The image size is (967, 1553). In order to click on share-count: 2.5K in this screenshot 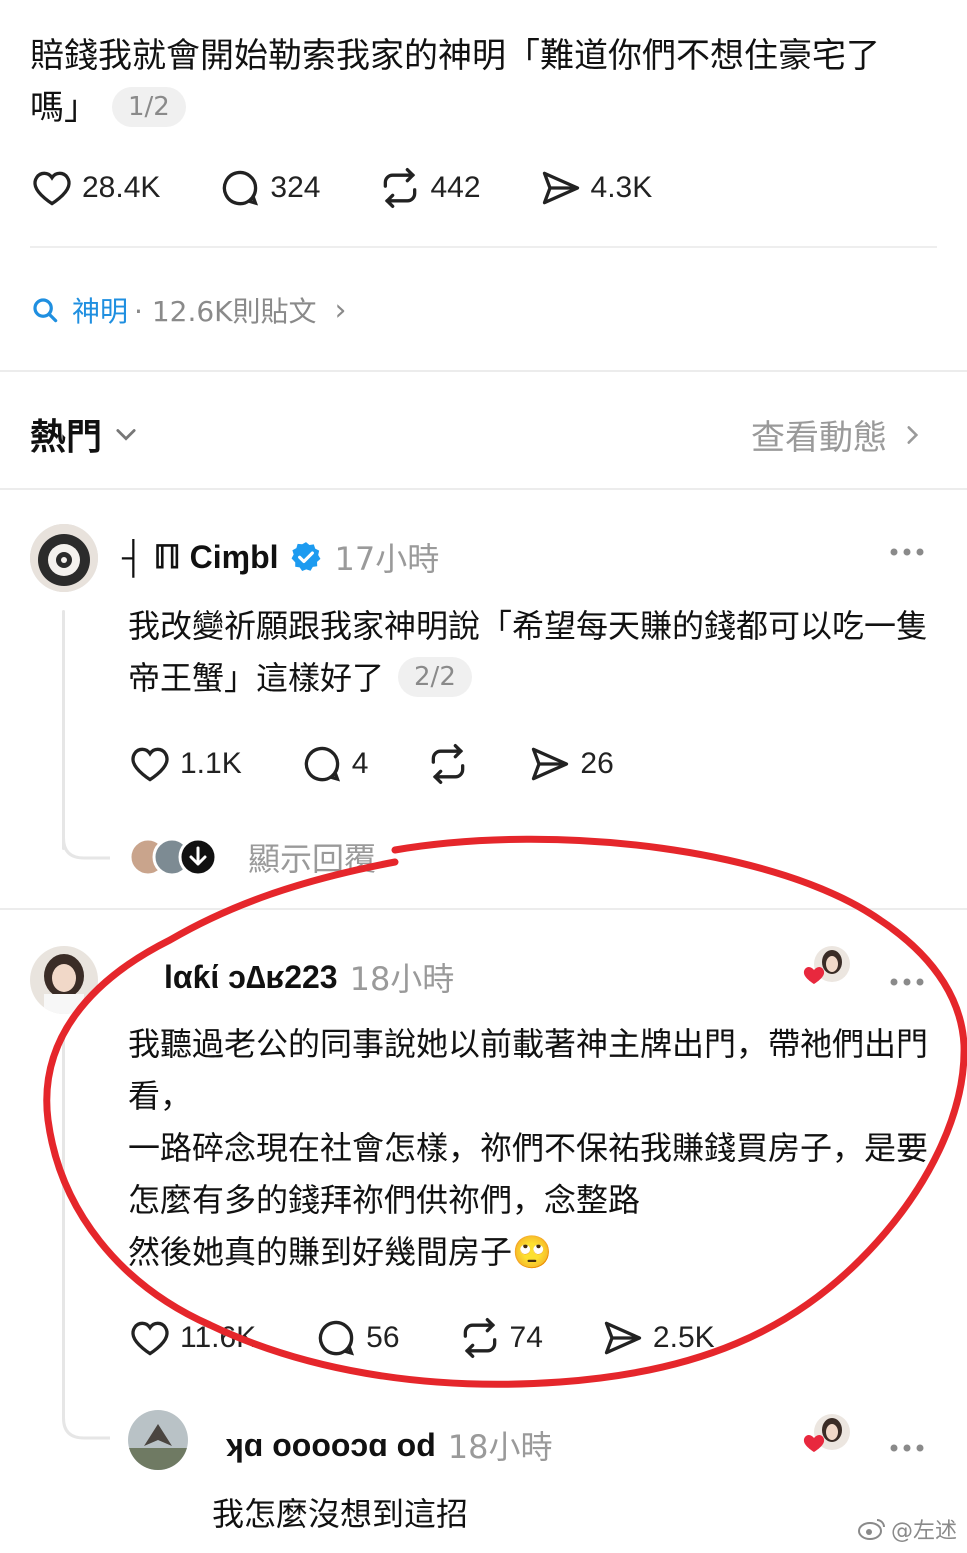, I will do `click(683, 1337)`.